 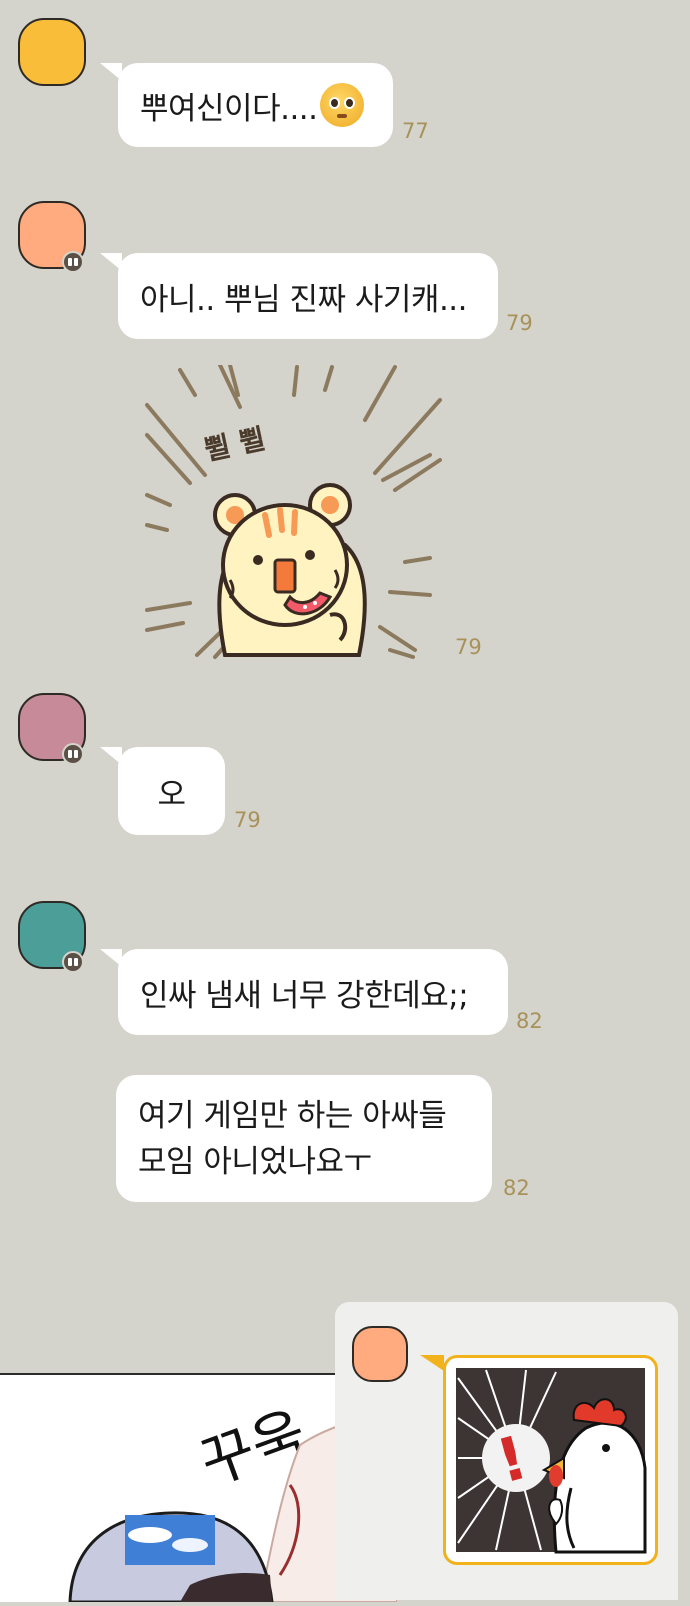 What do you see at coordinates (432, 1363) in the screenshot?
I see `bubble-tail` at bounding box center [432, 1363].